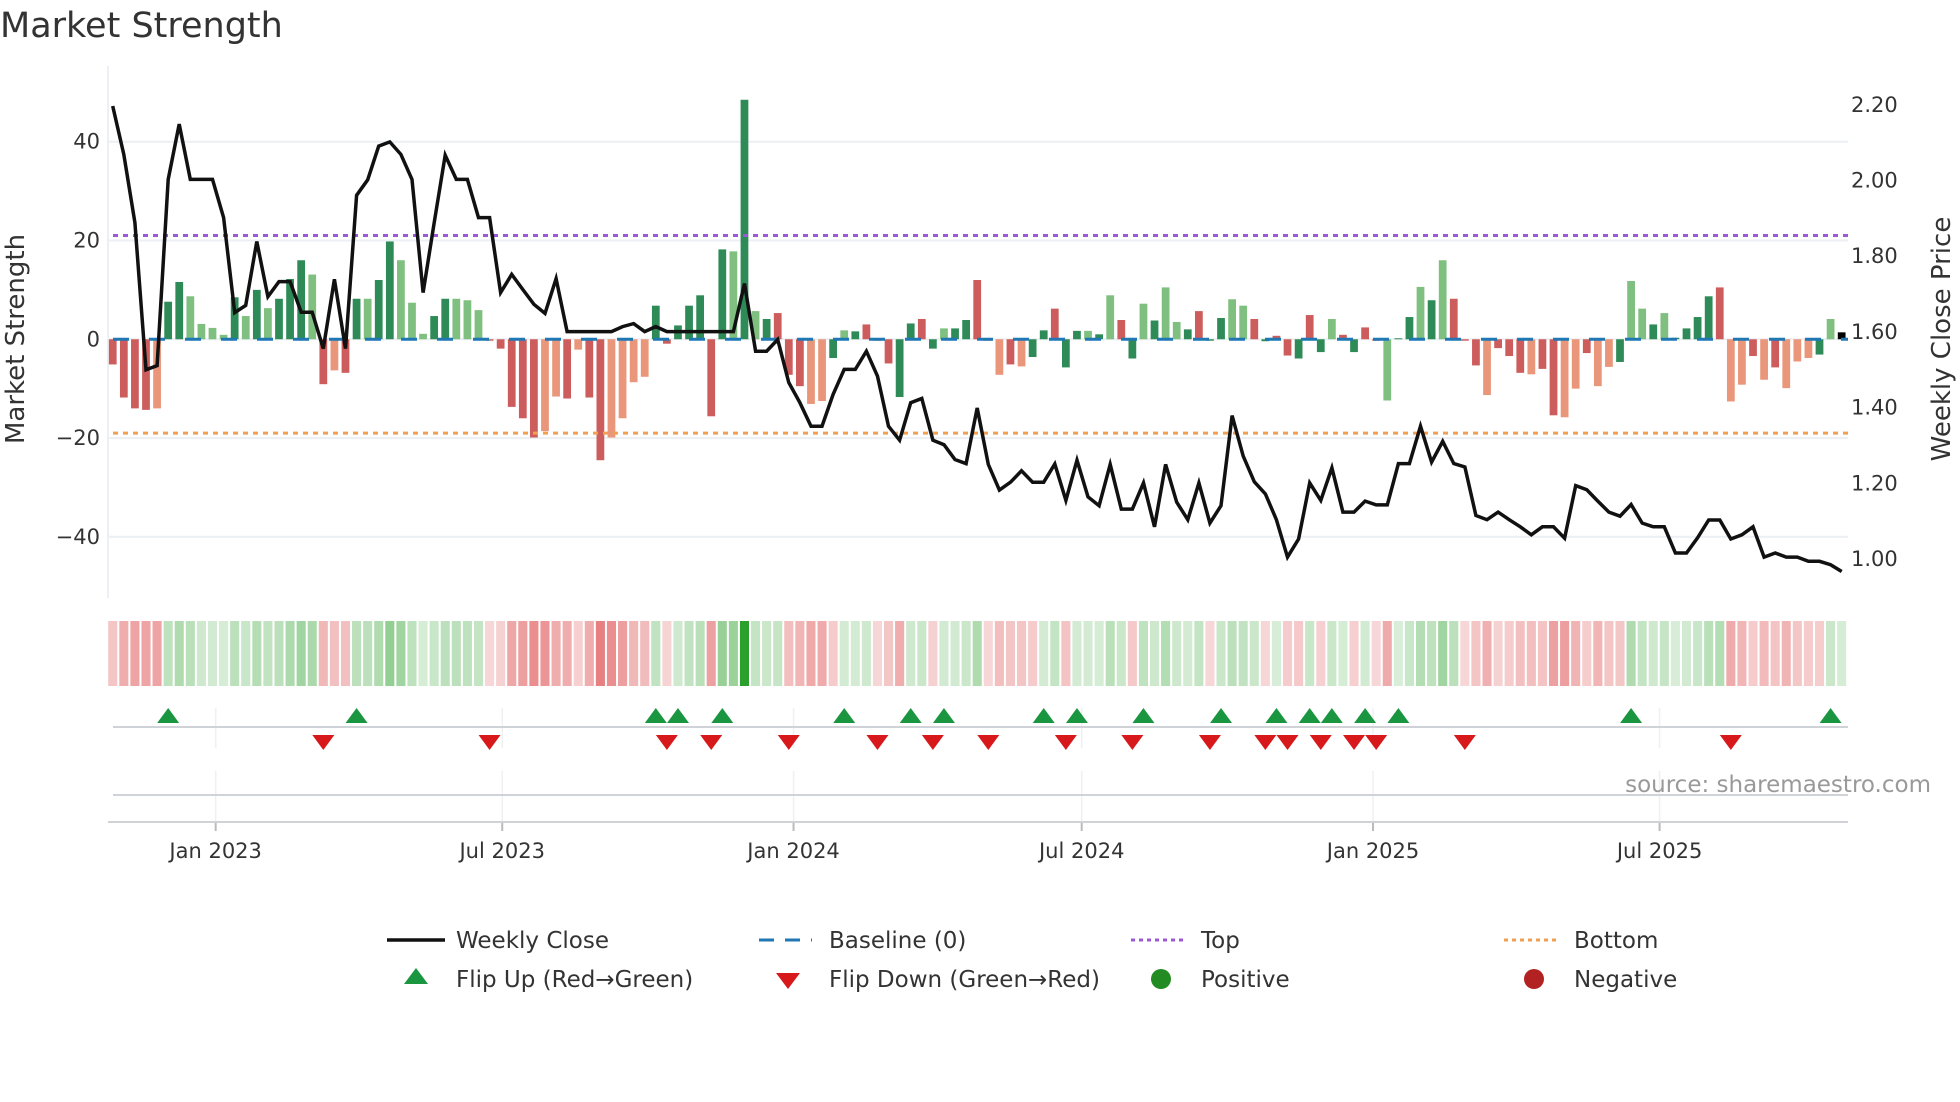  Describe the element at coordinates (788, 981) in the screenshot. I see `flip-down-triangle-icon` at that location.